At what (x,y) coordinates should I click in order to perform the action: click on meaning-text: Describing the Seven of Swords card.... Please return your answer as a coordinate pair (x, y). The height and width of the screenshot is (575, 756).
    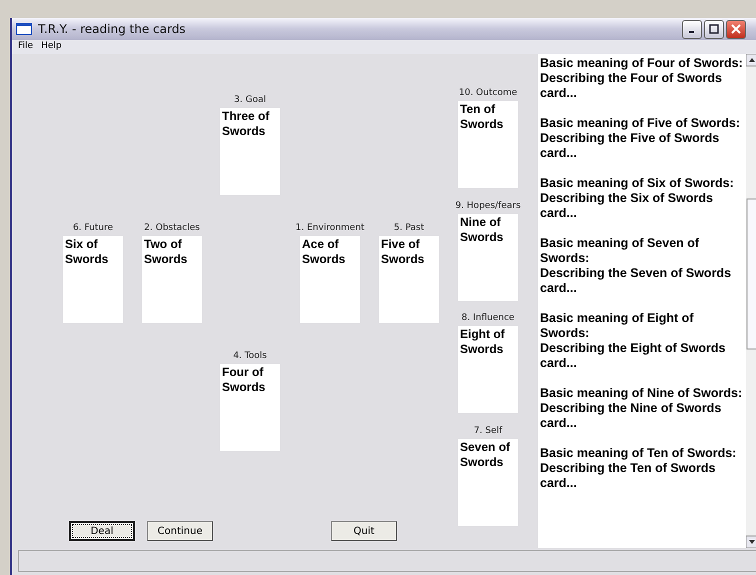
    Looking at the image, I should click on (636, 281).